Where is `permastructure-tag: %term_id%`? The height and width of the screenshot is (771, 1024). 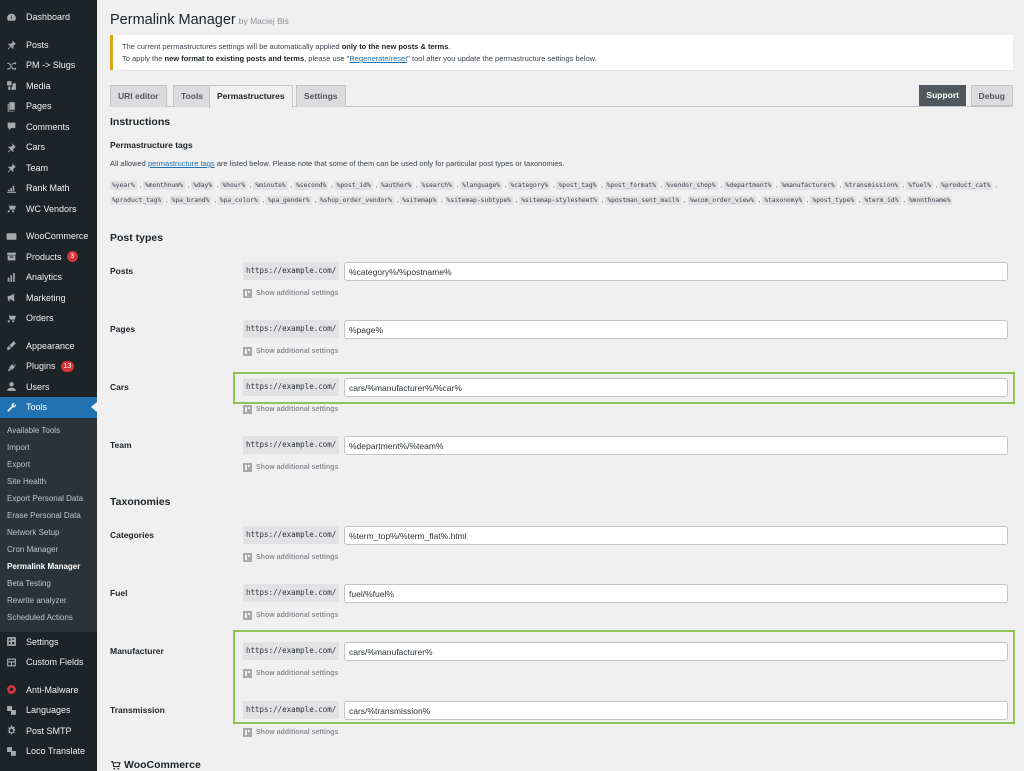
permastructure-tag: %term_id% is located at coordinates (881, 200).